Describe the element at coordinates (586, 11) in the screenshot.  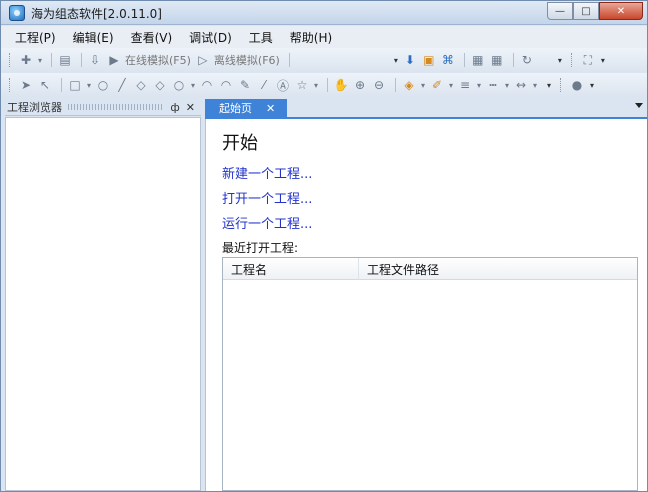
I see `maximize-button: □` at that location.